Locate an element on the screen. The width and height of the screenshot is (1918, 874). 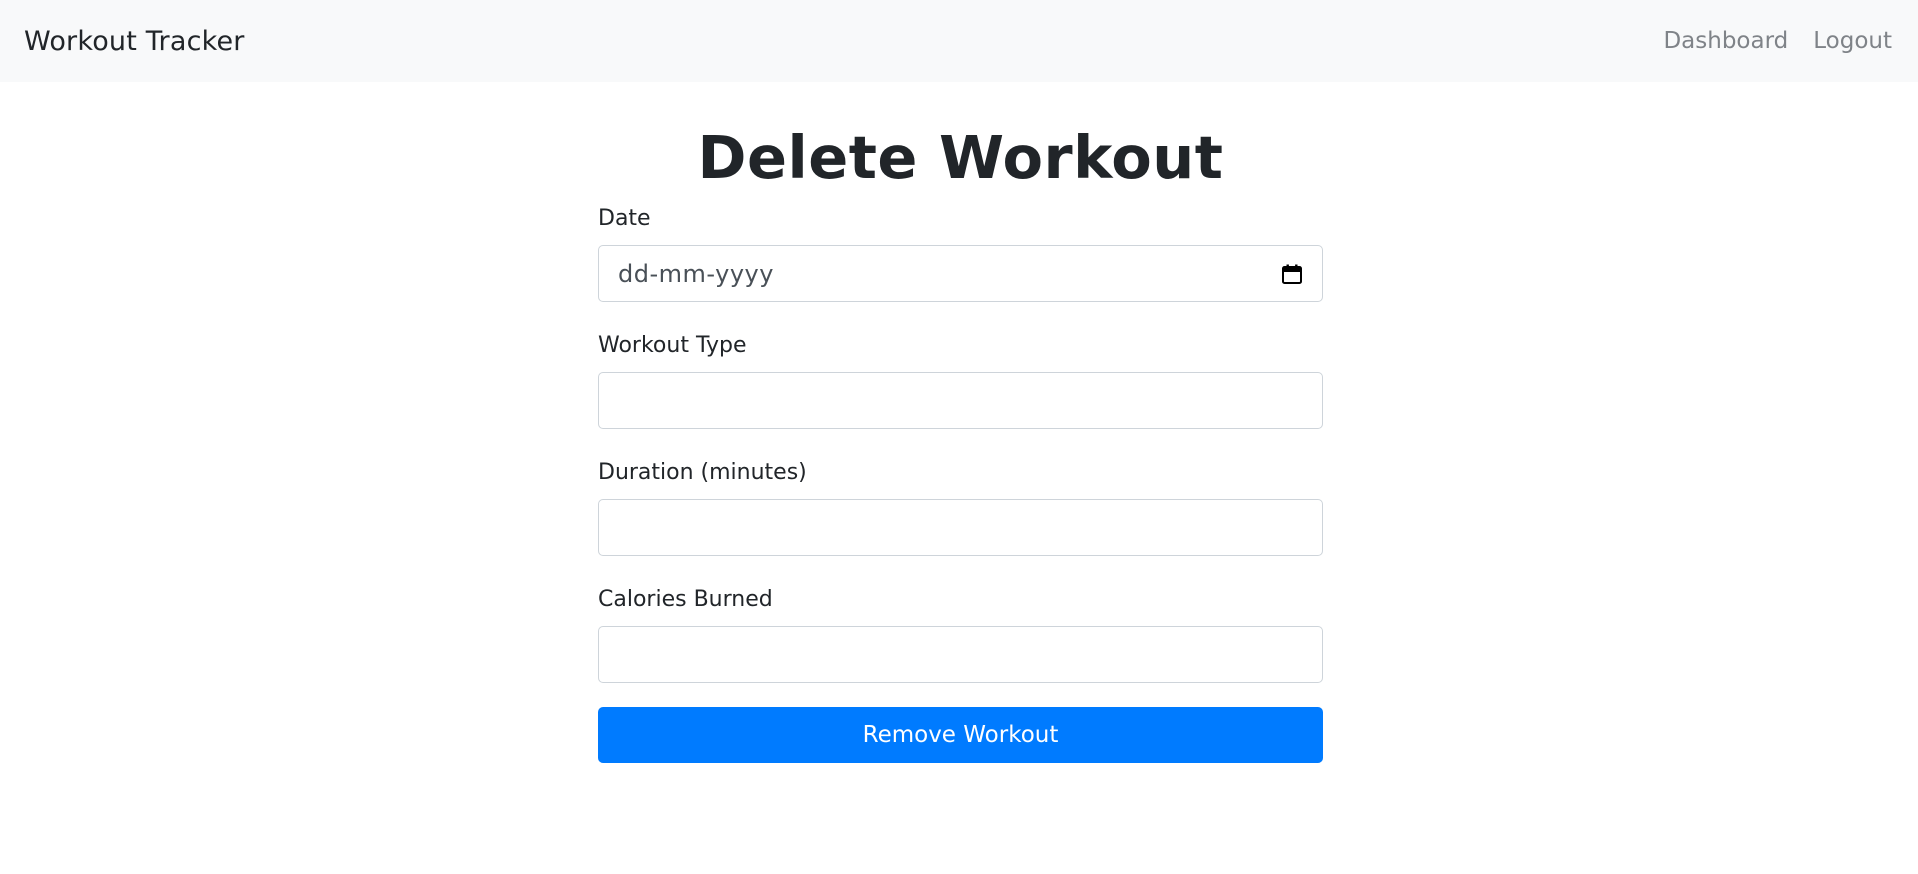
date-label: Date is located at coordinates (624, 218).